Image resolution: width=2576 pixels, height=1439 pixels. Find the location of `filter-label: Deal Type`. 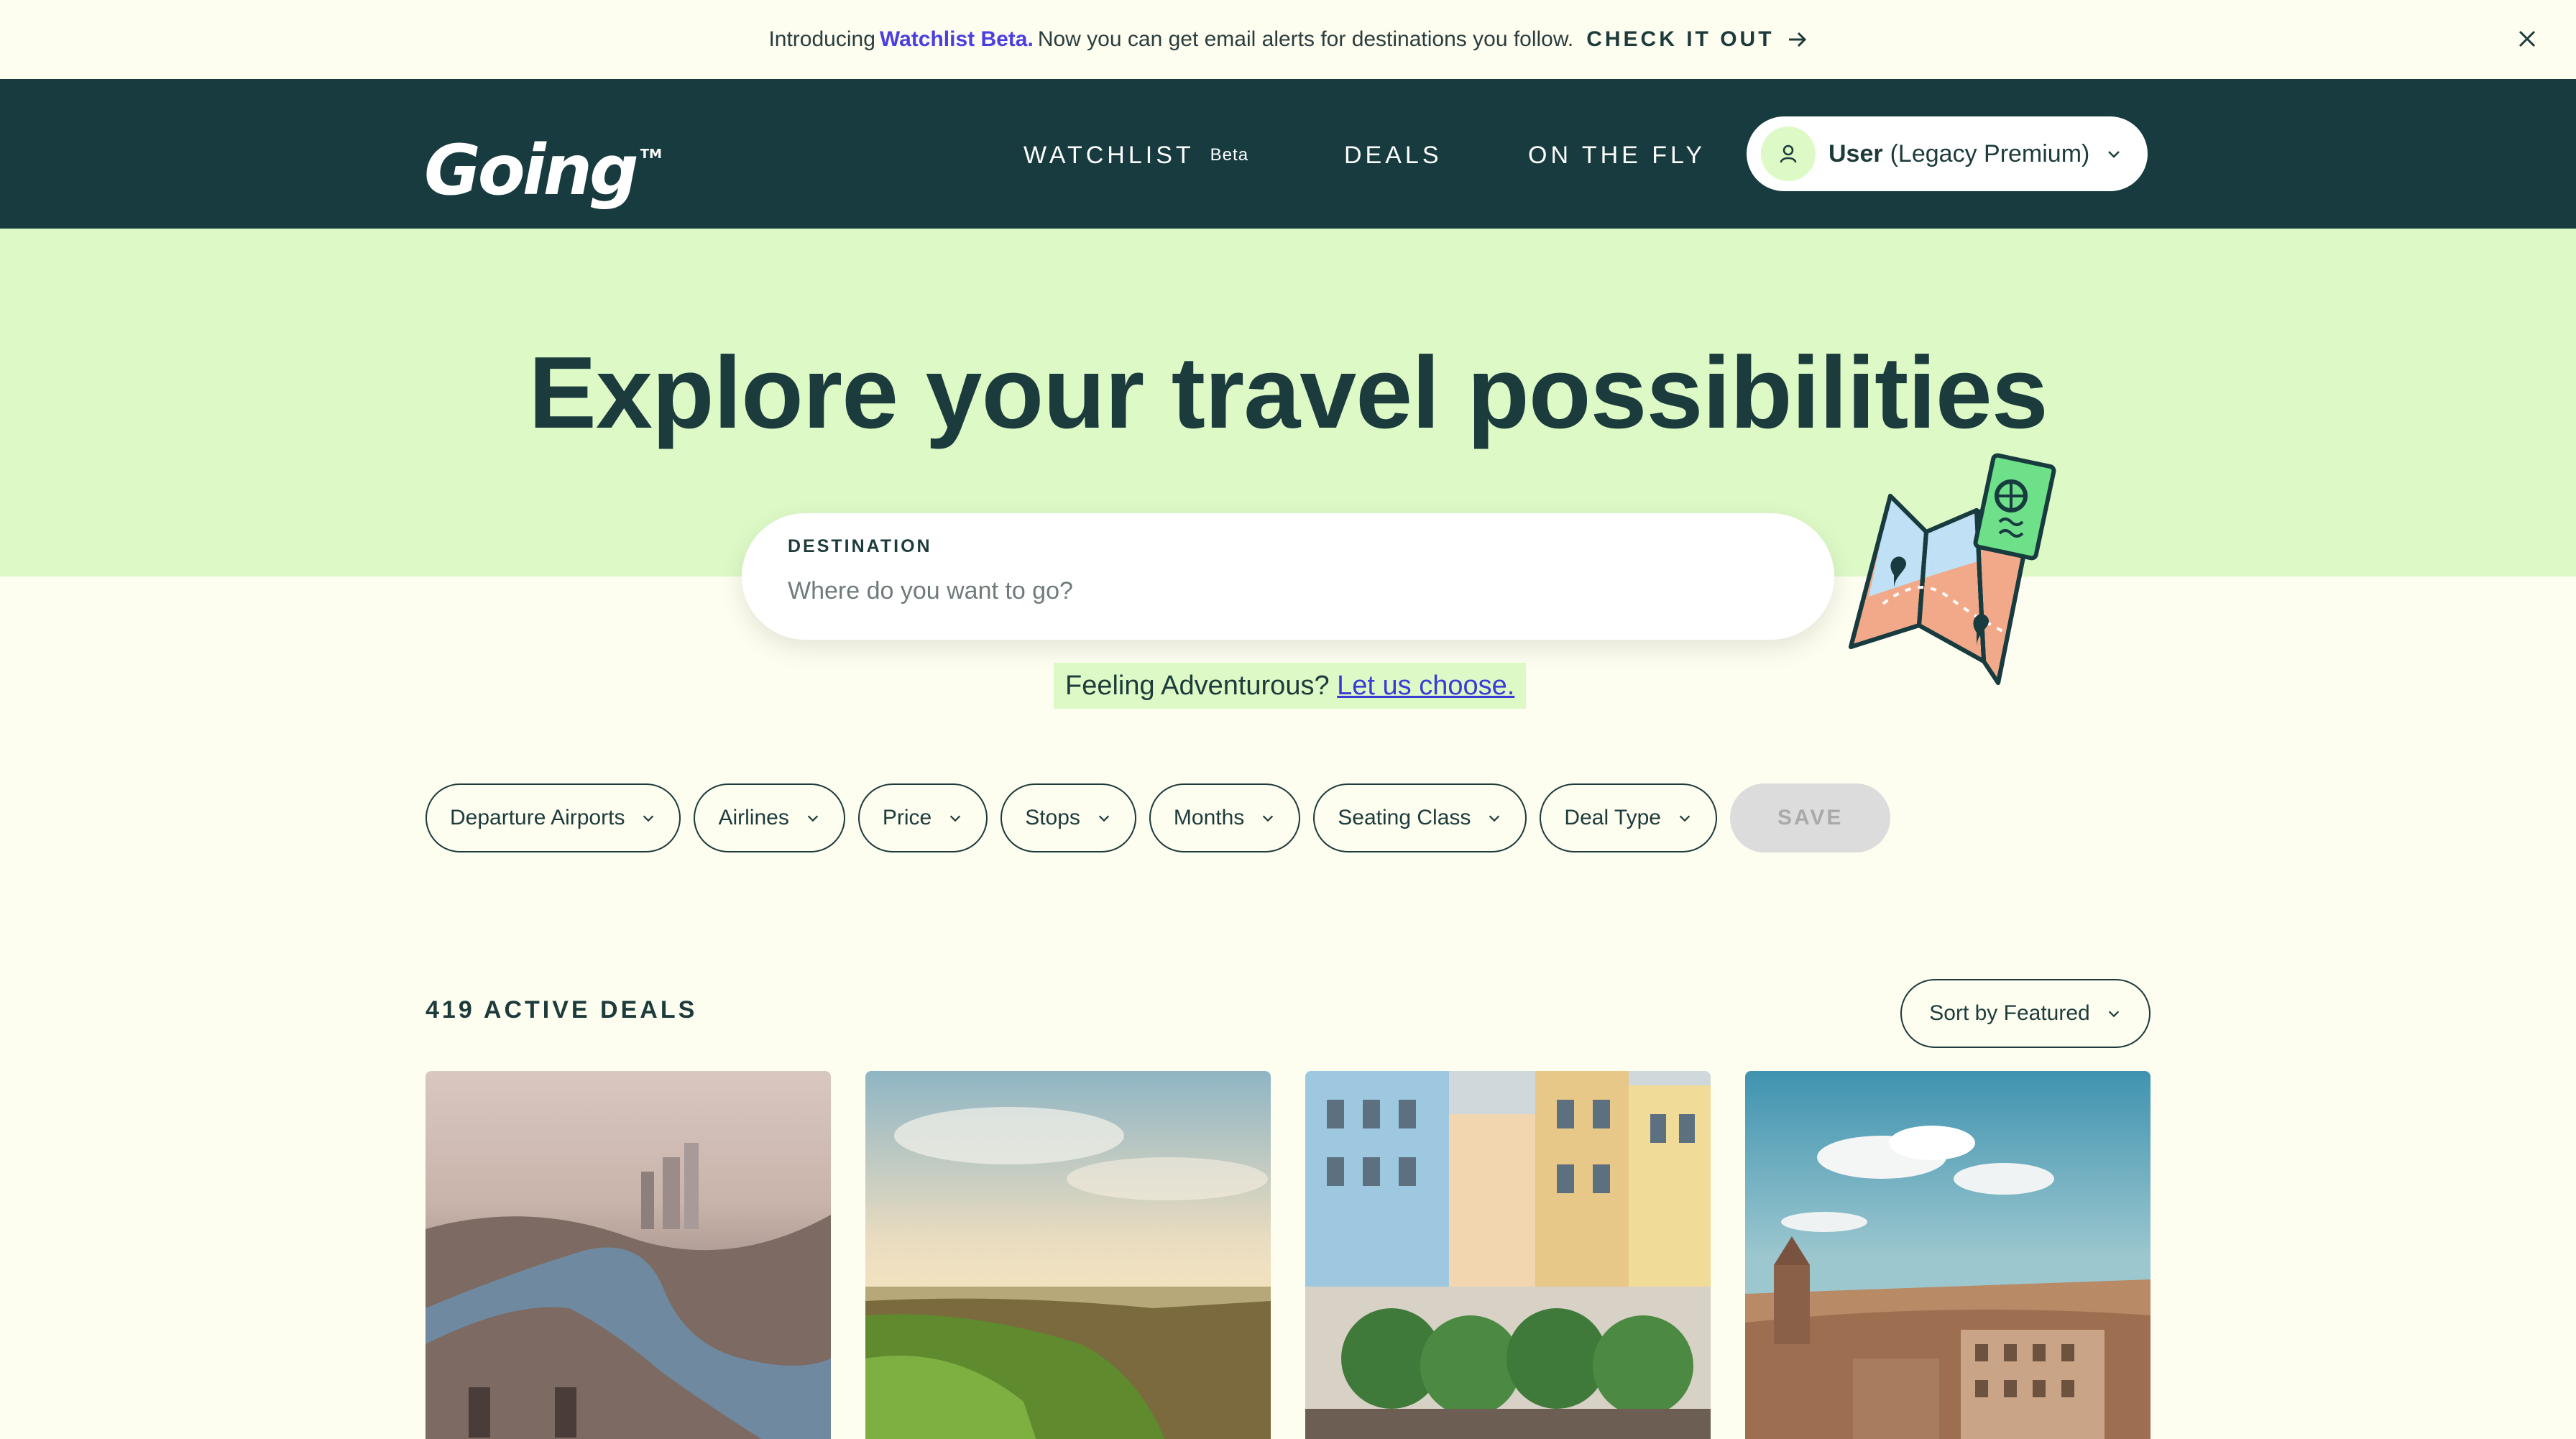

filter-label: Deal Type is located at coordinates (1612, 818).